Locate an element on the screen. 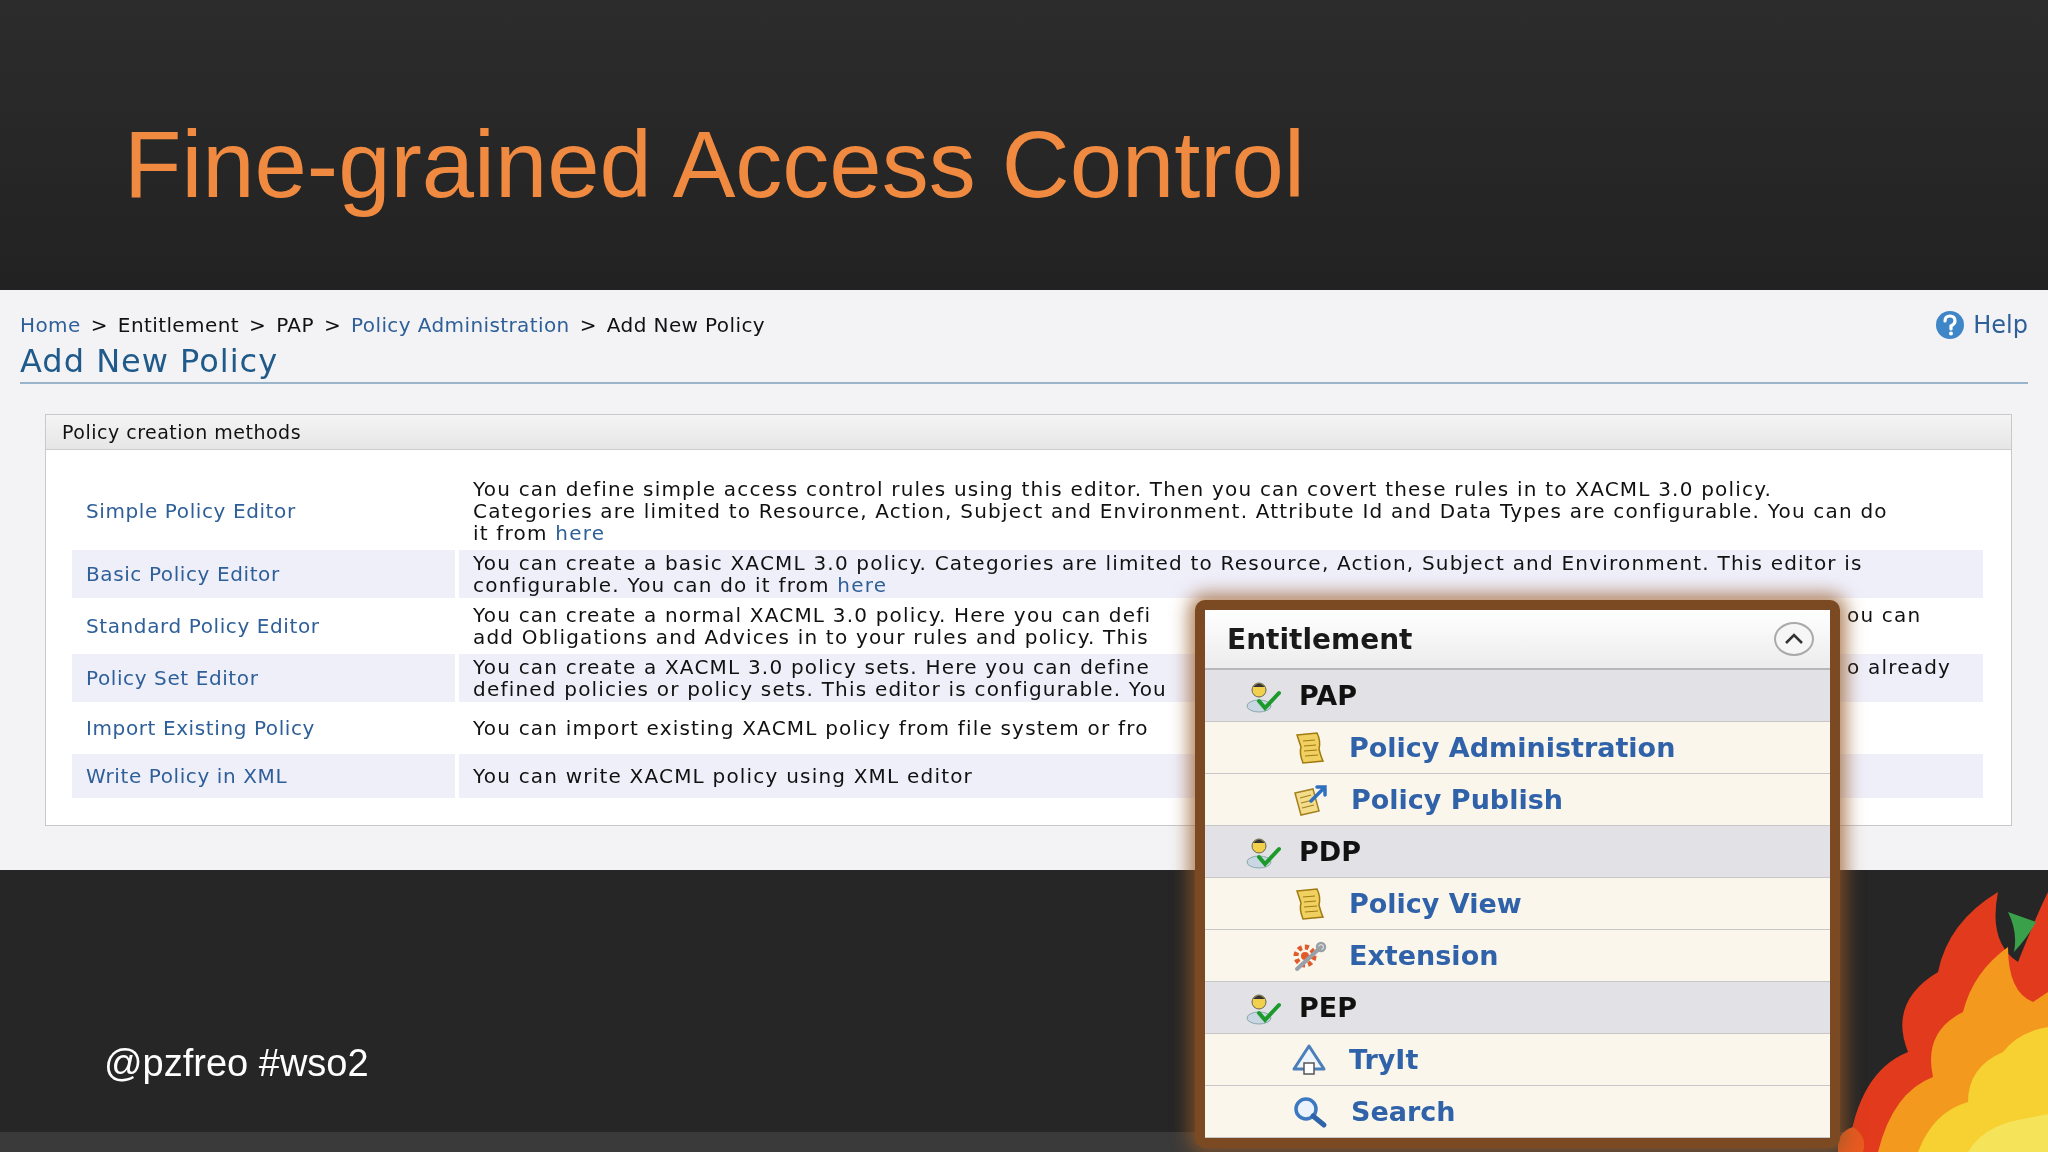 Image resolution: width=2048 pixels, height=1152 pixels. document-arrow-icon is located at coordinates (1310, 799).